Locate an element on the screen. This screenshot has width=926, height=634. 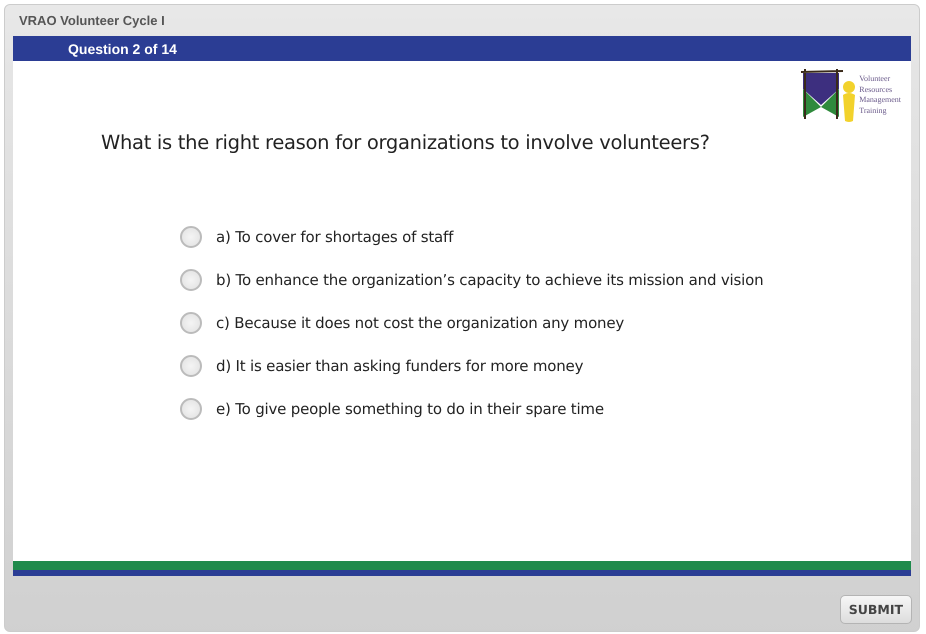
question-text: What is the right reason for organizations to involve volunteers? is located at coordinates (406, 142).